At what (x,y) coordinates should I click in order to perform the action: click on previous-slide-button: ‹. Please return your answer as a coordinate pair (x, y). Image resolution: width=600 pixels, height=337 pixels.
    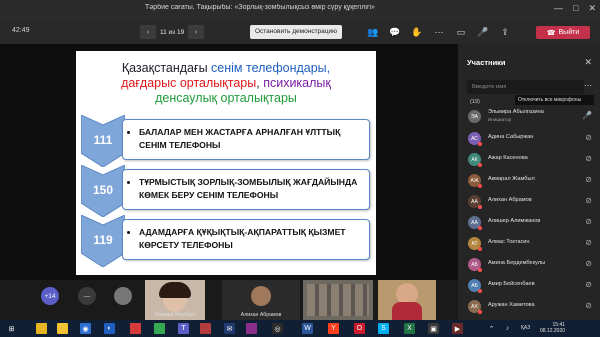
    Looking at the image, I should click on (148, 32).